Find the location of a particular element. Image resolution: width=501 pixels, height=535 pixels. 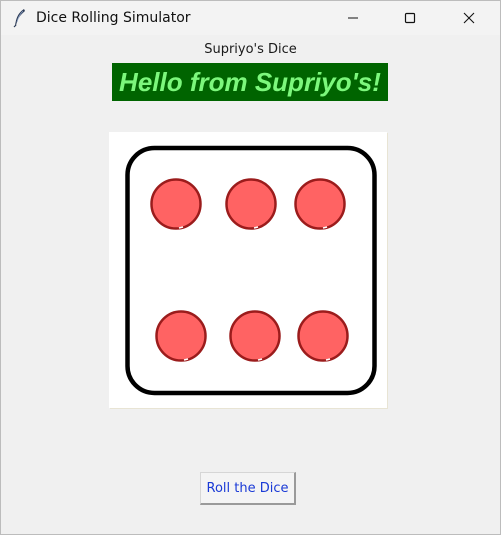

close-button is located at coordinates (469, 18).